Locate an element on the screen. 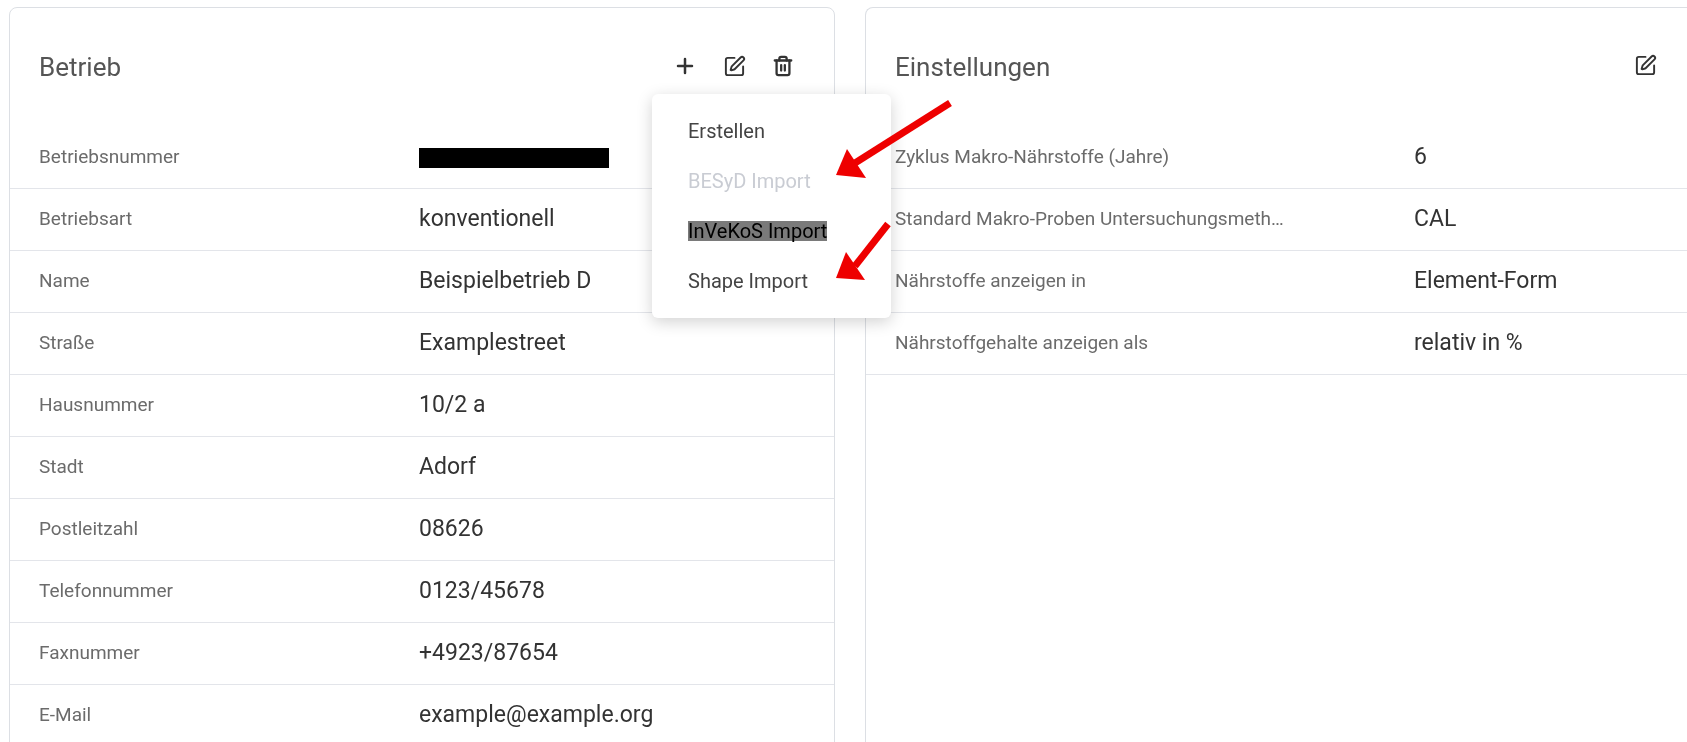 This screenshot has height=742, width=1687. field-label: Betriebsart is located at coordinates (86, 219).